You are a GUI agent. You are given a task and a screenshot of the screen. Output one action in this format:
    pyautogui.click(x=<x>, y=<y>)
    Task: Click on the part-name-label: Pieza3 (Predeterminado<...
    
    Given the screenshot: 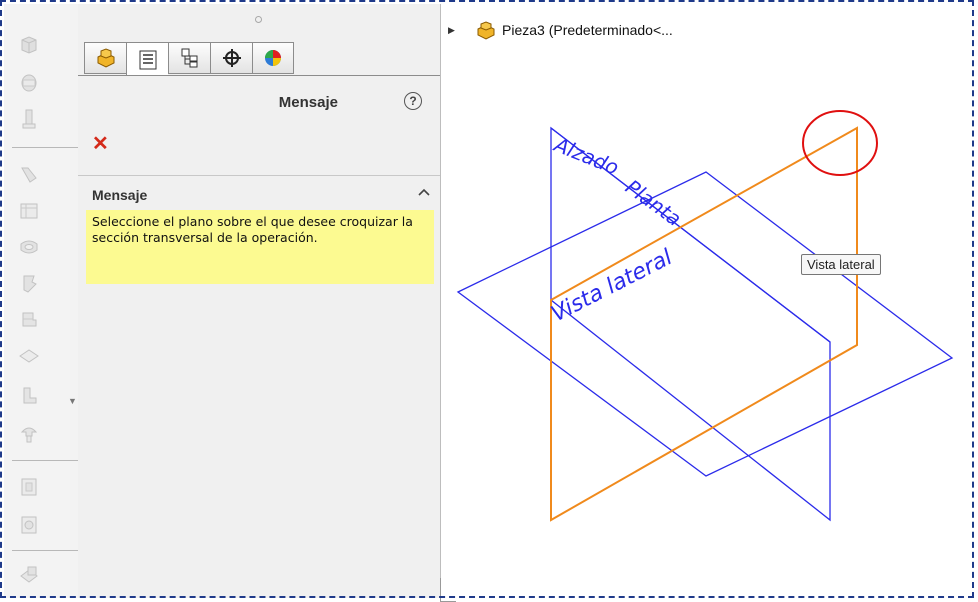 What is the action you would take?
    pyautogui.click(x=587, y=30)
    